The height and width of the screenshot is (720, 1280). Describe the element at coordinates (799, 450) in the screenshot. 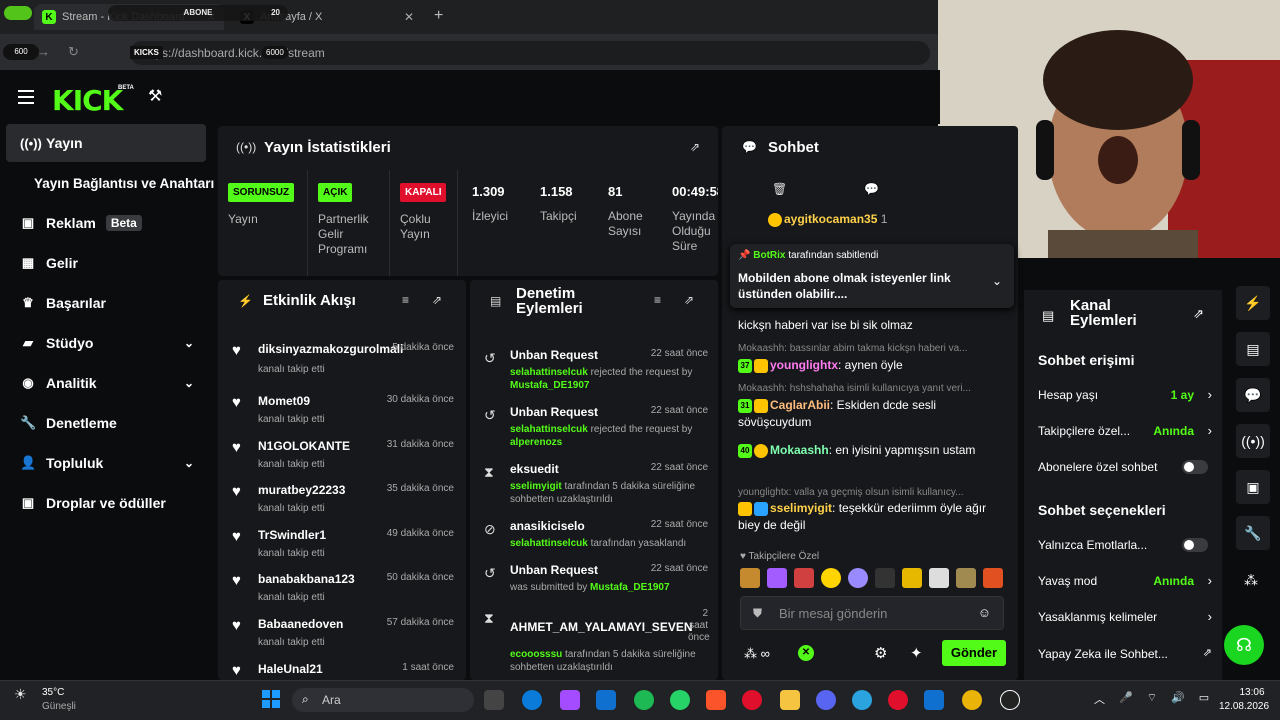

I see `username: Mokaashh` at that location.